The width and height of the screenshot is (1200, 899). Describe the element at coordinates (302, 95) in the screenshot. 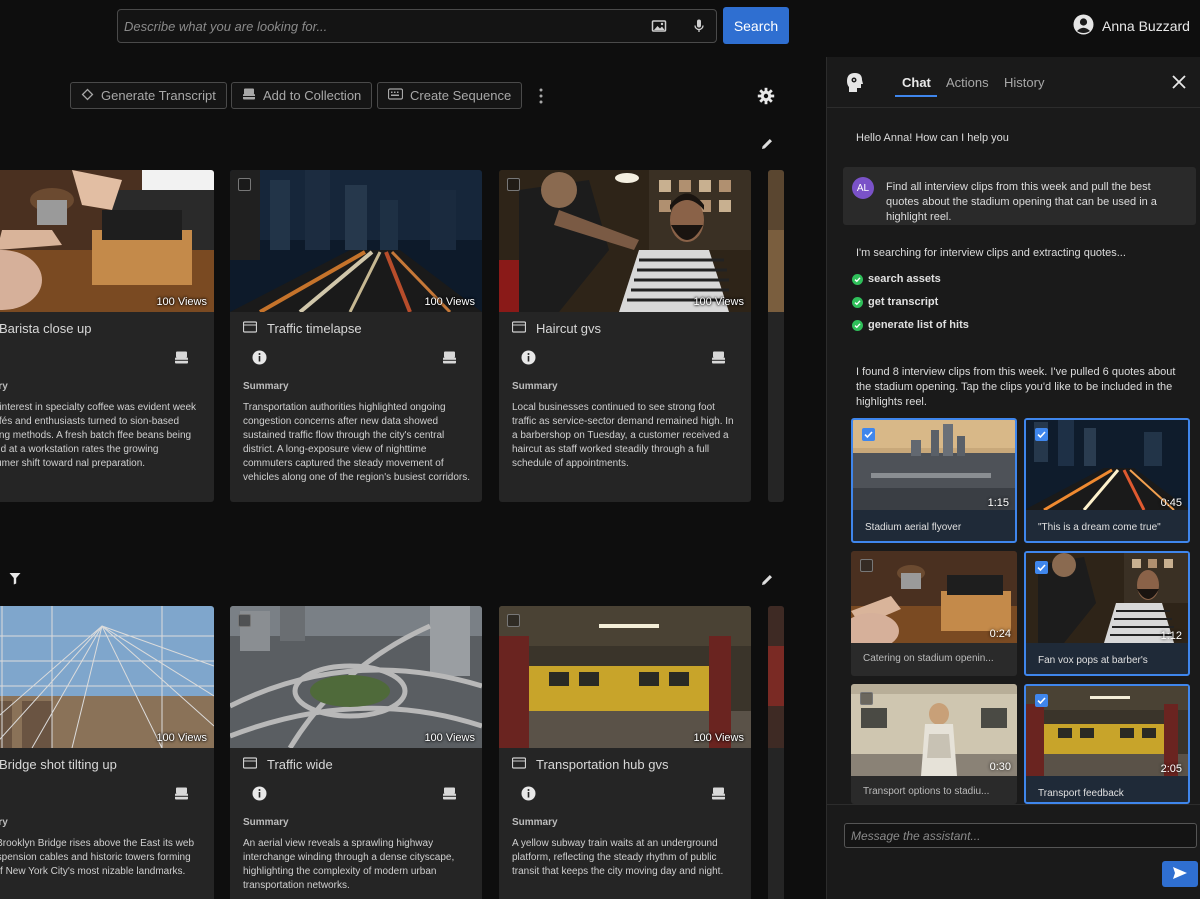

I see `add-to-collection-button: Add to Collection` at that location.